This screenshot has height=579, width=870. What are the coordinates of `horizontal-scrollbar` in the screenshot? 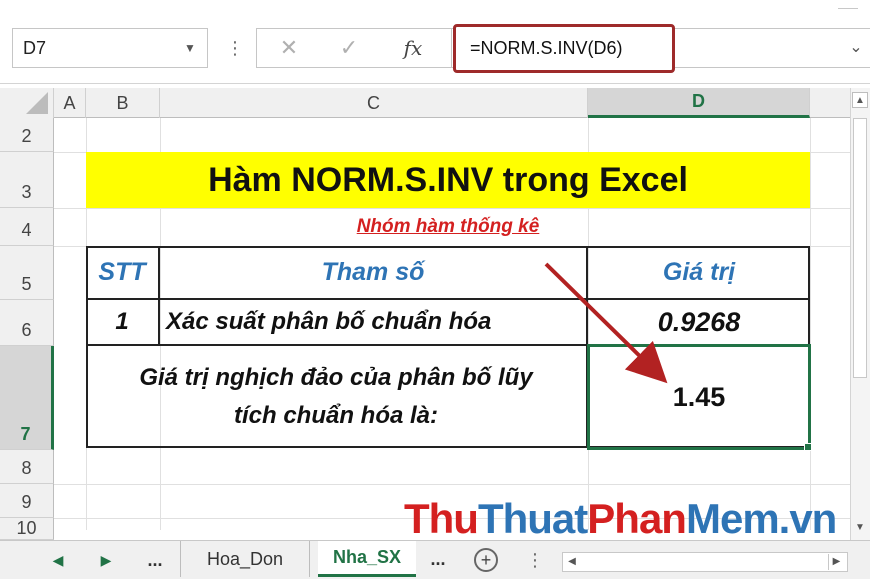 It's located at (705, 562).